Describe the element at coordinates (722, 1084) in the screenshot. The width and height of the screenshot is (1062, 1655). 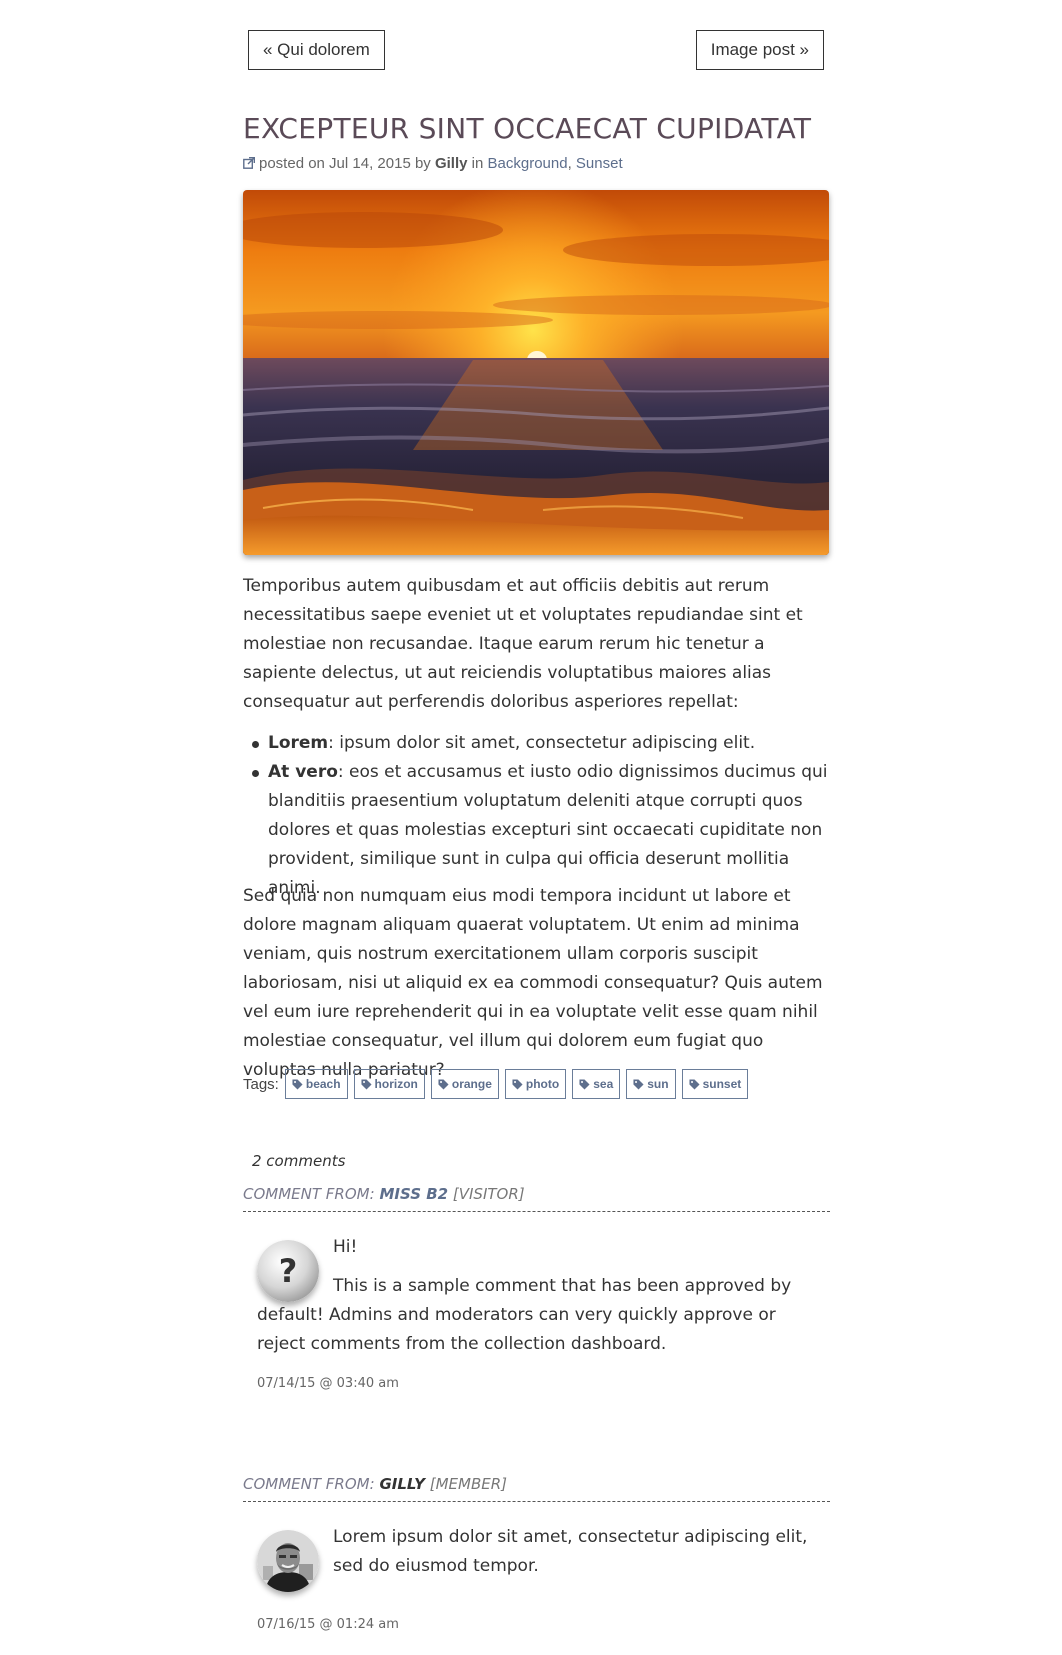
I see `tag-label: sunset` at that location.